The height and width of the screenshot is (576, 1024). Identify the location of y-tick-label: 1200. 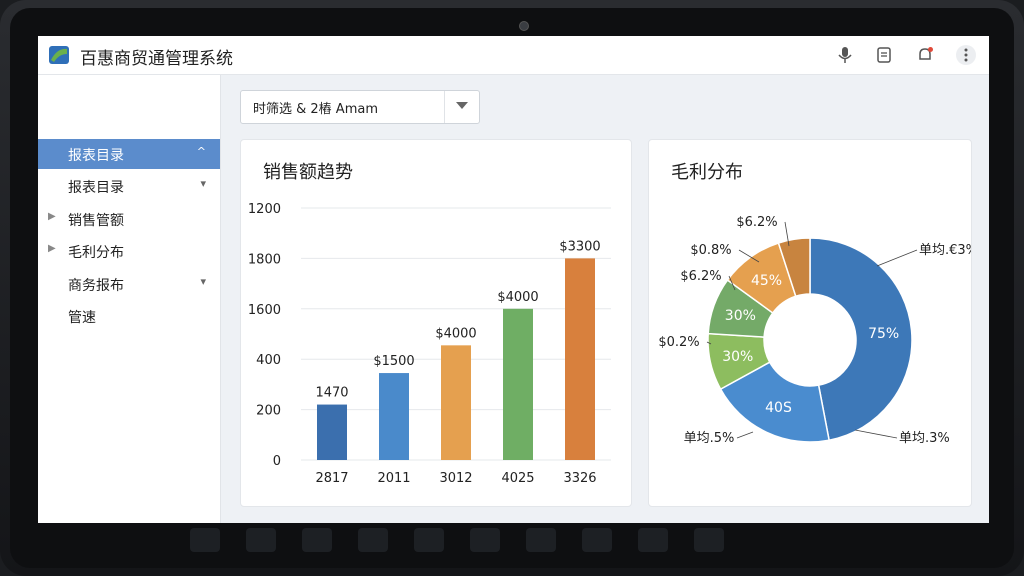
(264, 209).